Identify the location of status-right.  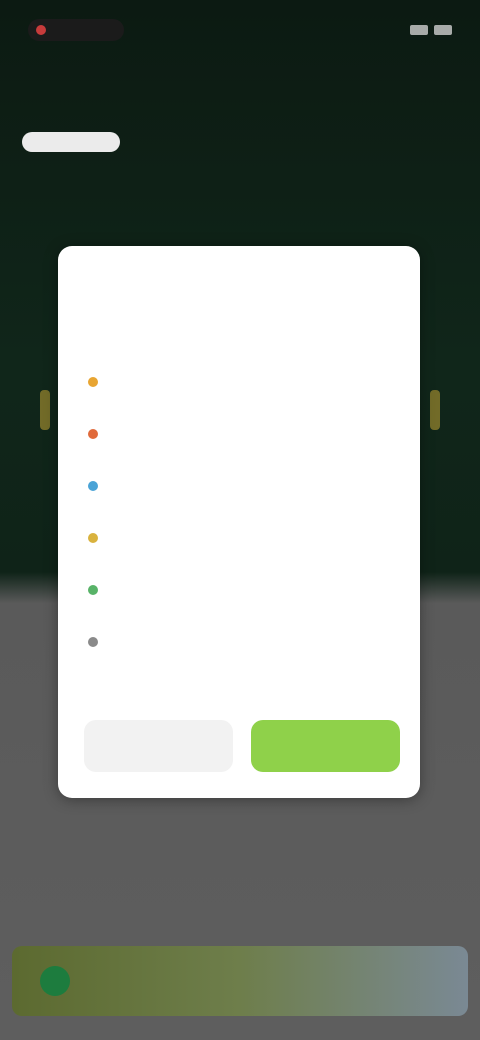
(428, 30).